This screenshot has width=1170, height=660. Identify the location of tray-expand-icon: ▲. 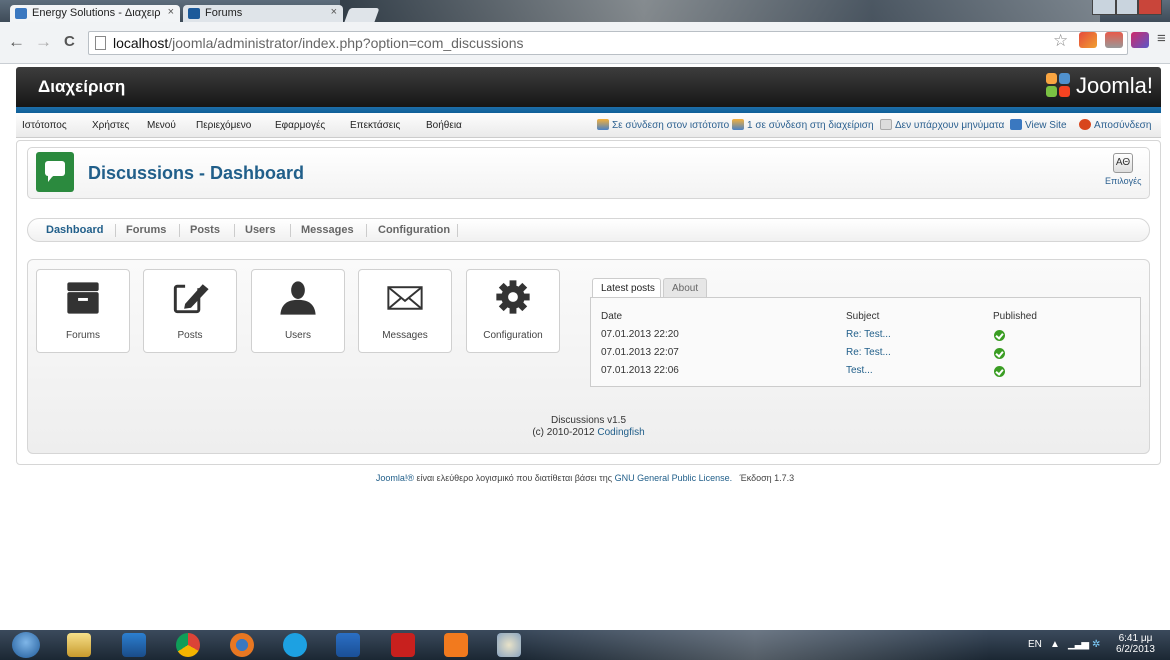
(1055, 644).